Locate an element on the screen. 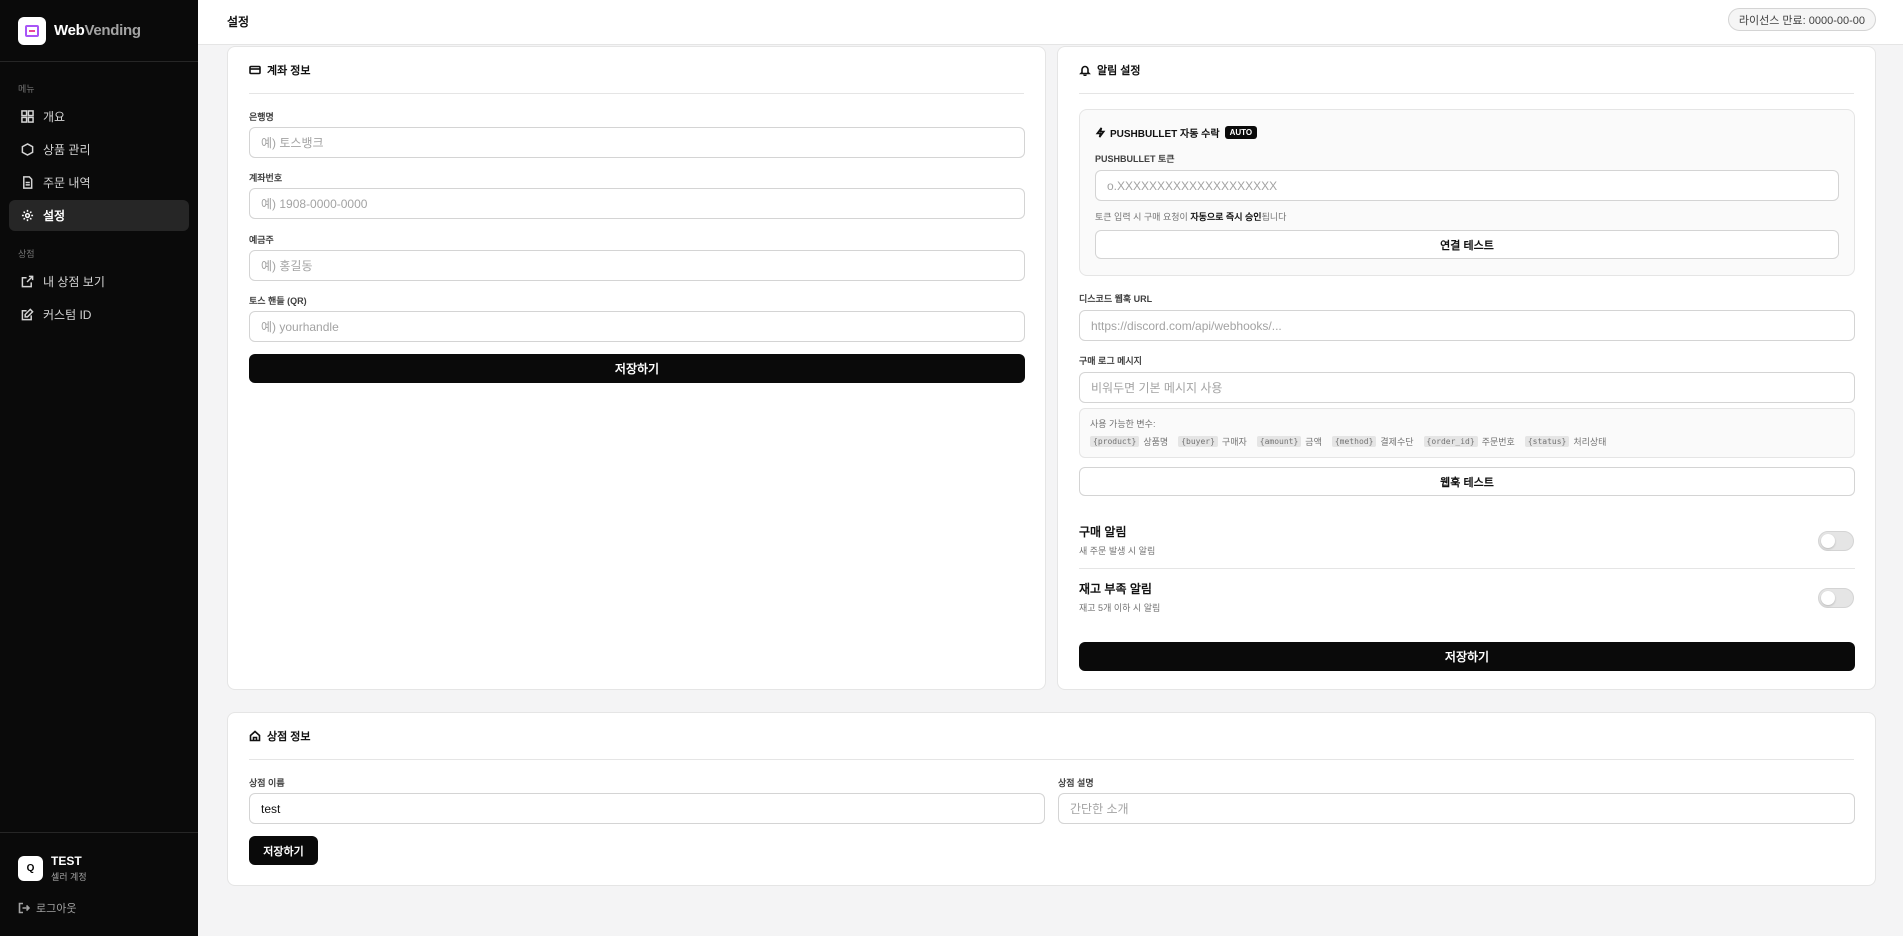  sidebar-item-orders: 주문 내역 is located at coordinates (99, 182).